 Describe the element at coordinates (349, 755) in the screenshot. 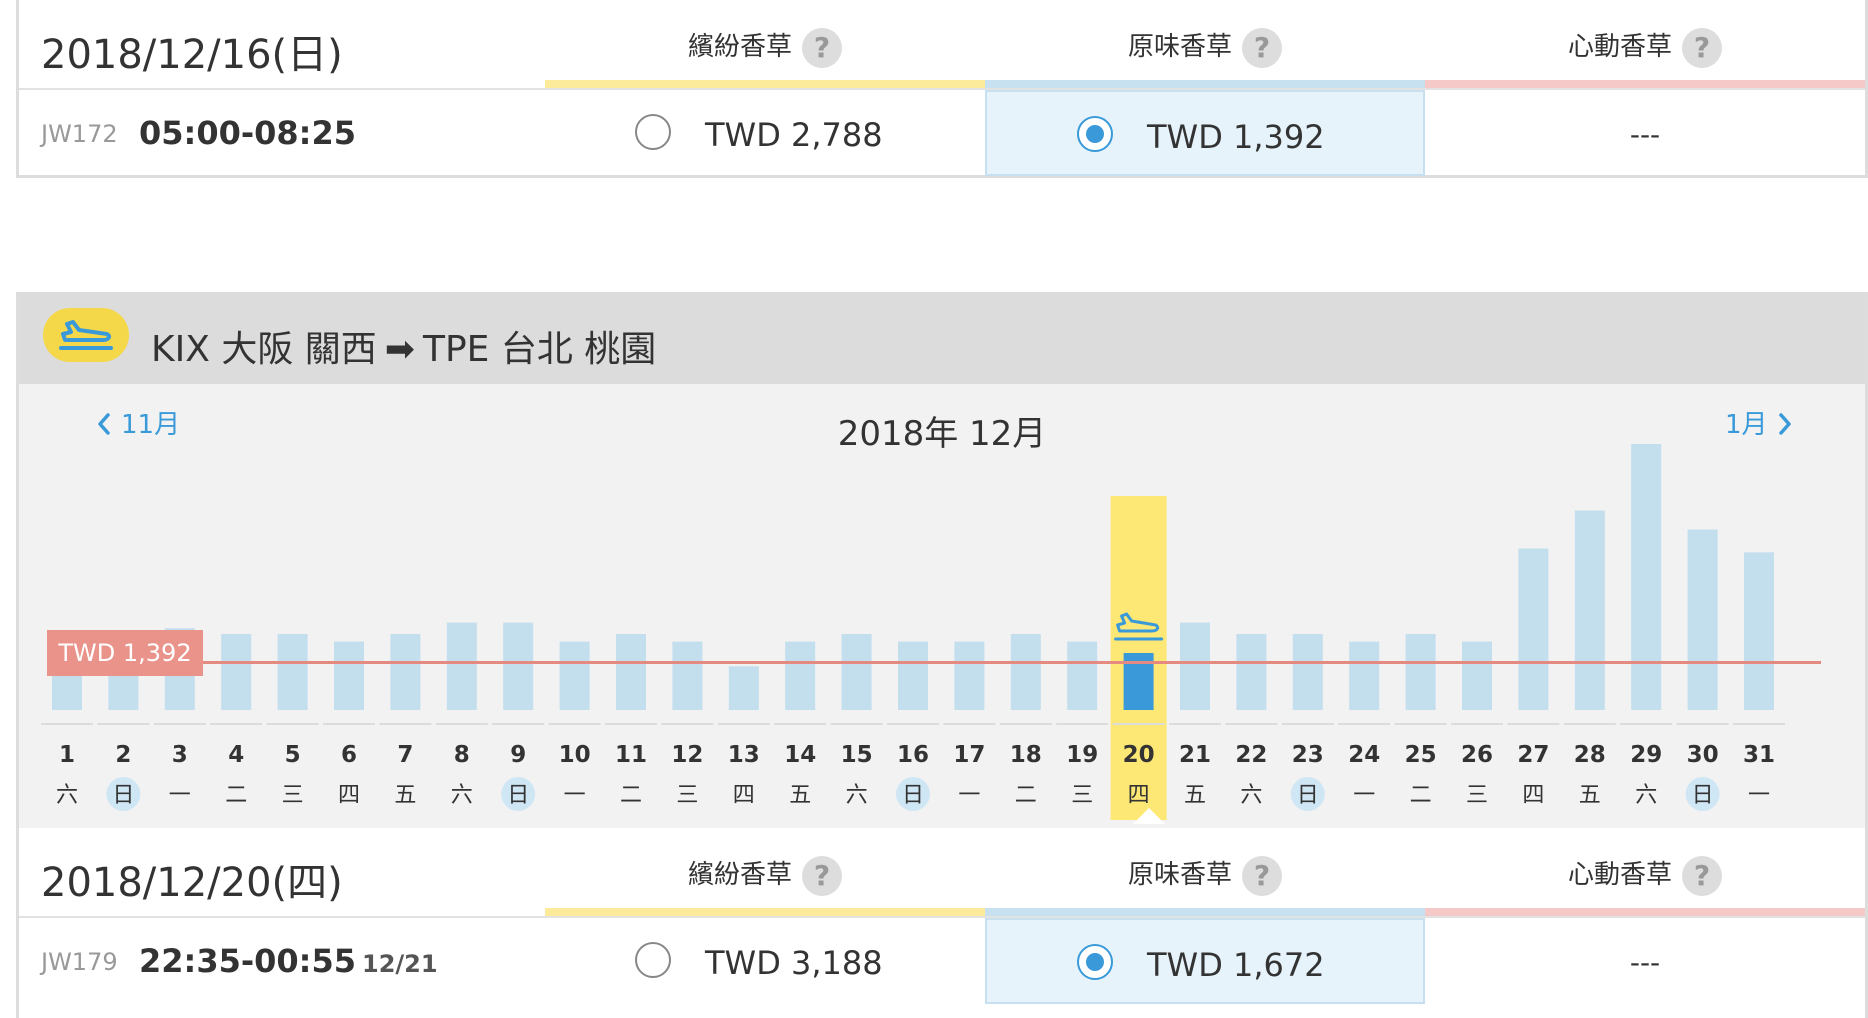

I see `day-number: 6` at that location.